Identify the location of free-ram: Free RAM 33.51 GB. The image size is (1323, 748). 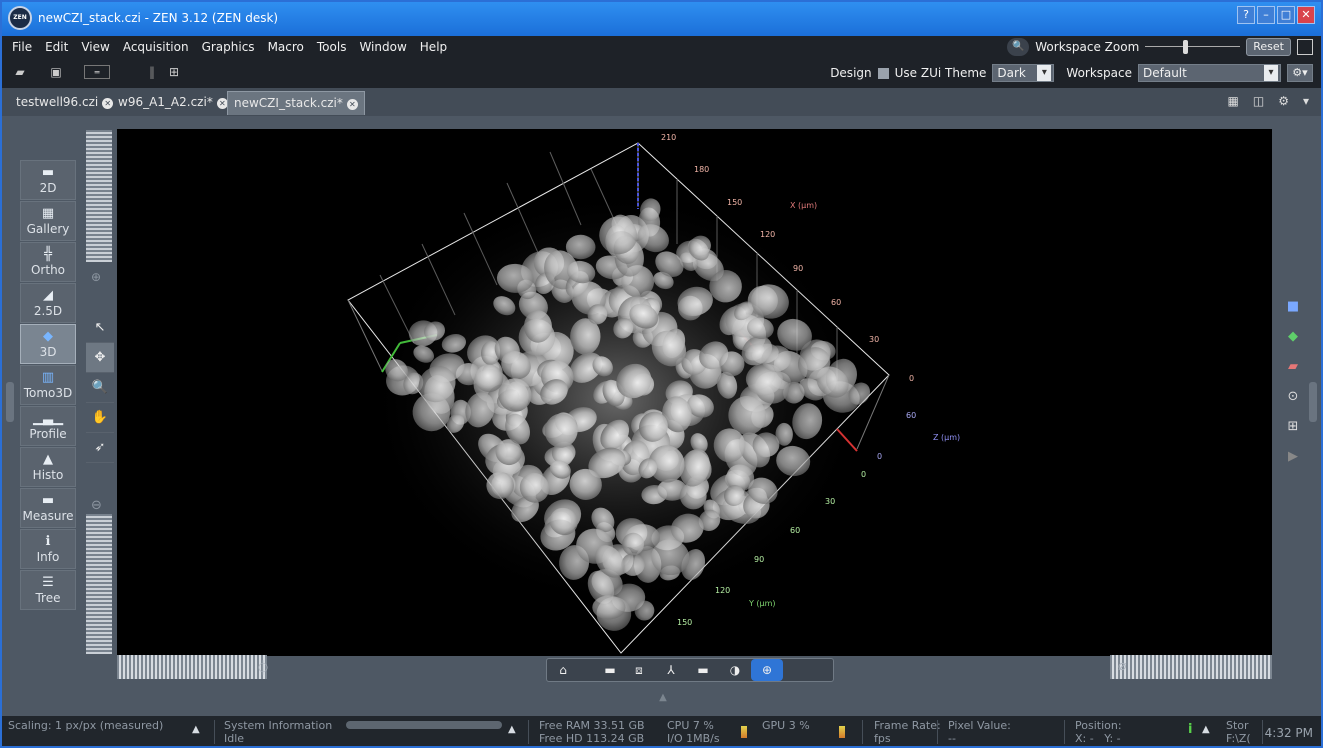
(592, 725).